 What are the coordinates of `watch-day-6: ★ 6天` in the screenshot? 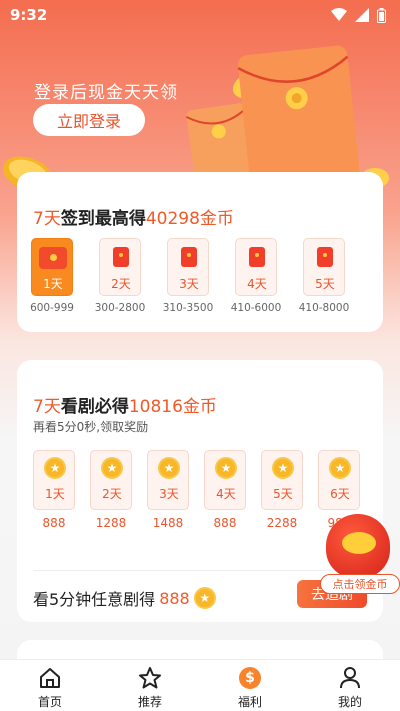 It's located at (339, 480).